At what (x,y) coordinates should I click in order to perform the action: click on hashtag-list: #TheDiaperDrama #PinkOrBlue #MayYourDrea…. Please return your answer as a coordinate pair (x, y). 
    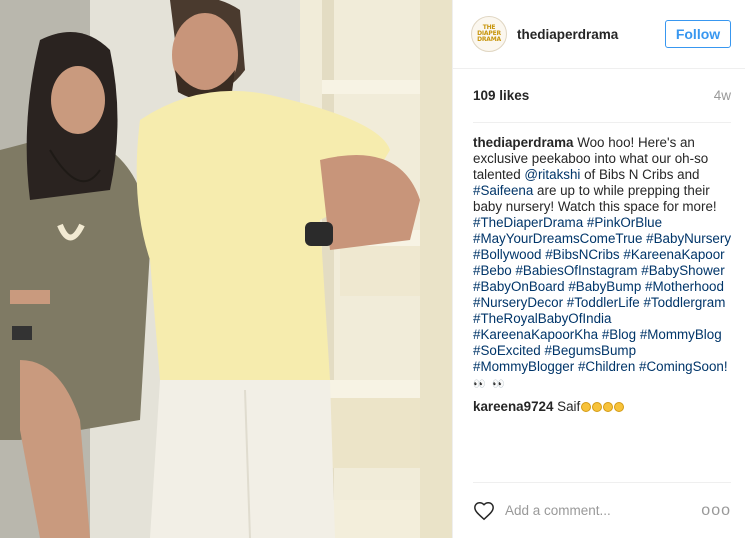
    Looking at the image, I should click on (602, 294).